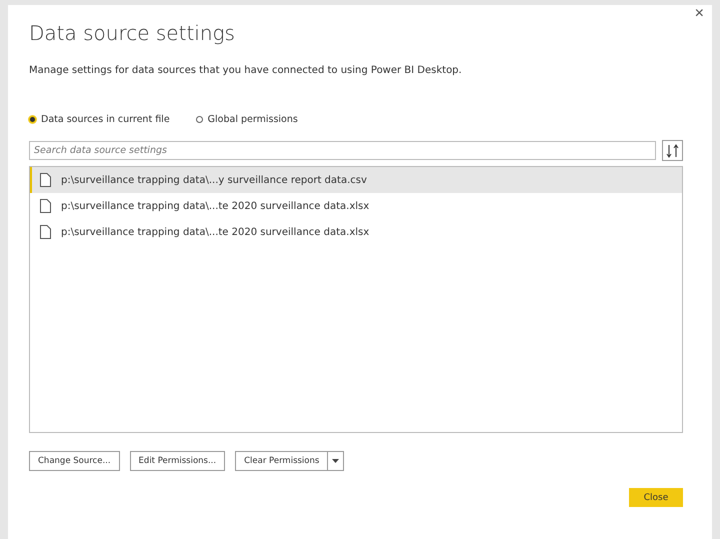  I want to click on sort-button, so click(672, 150).